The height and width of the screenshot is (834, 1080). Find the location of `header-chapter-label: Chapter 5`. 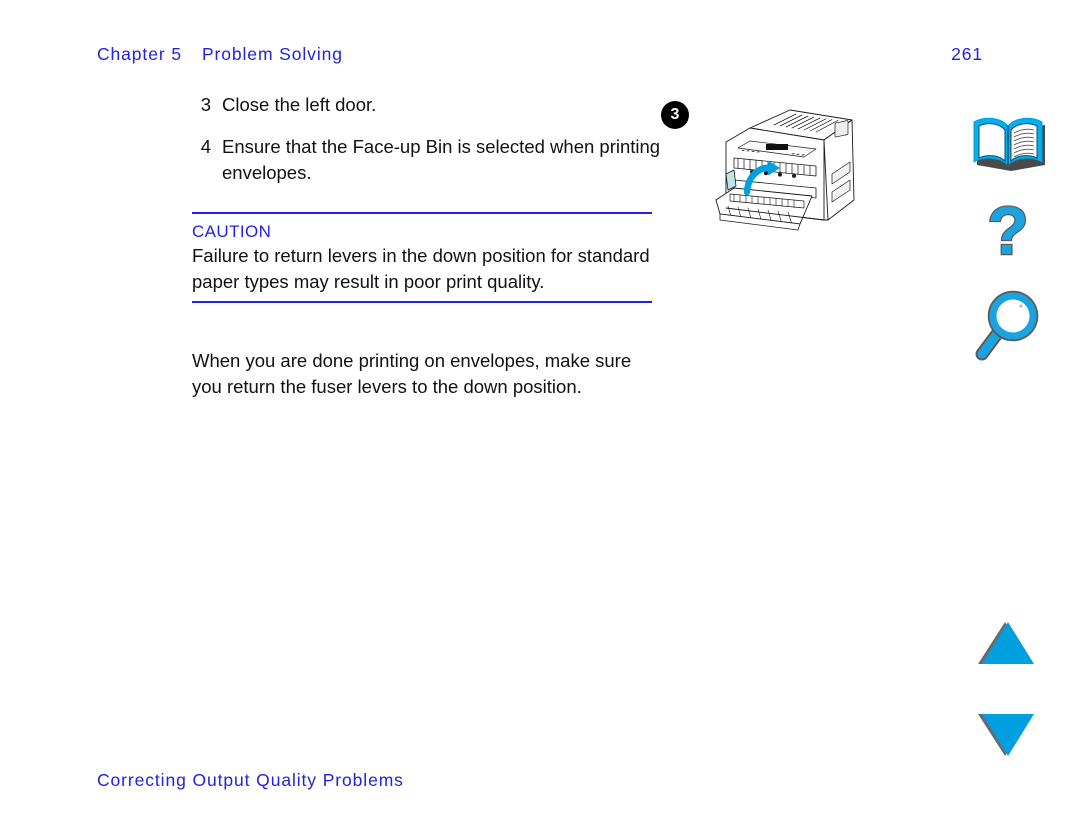

header-chapter-label: Chapter 5 is located at coordinates (139, 54).